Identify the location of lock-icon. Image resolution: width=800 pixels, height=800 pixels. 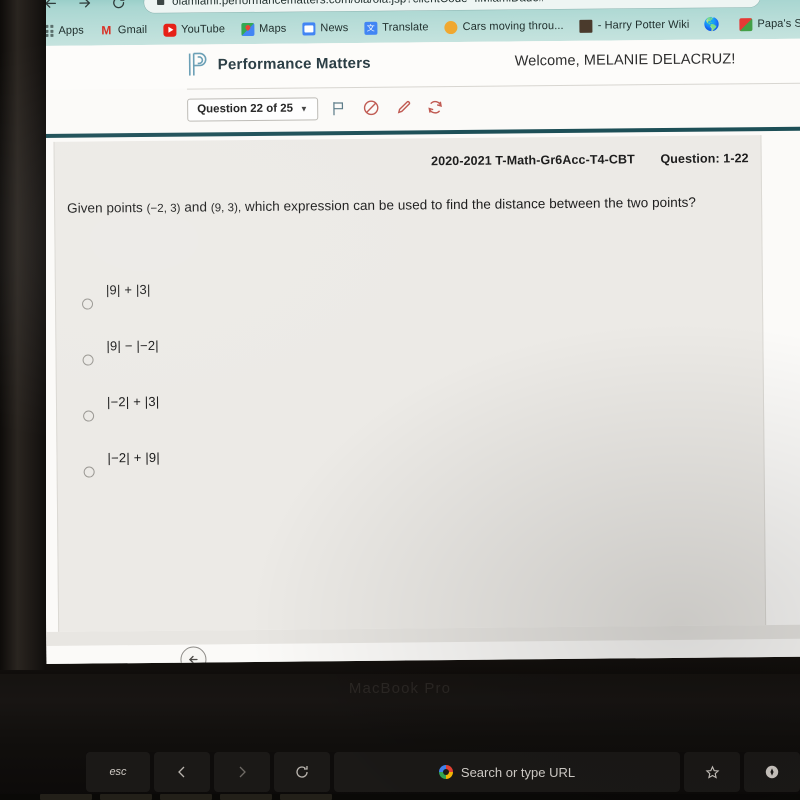
(160, 5).